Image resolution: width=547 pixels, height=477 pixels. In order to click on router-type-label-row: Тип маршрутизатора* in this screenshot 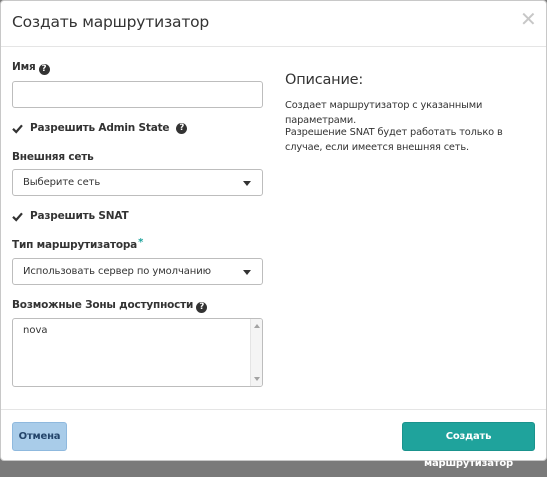, I will do `click(77, 244)`.